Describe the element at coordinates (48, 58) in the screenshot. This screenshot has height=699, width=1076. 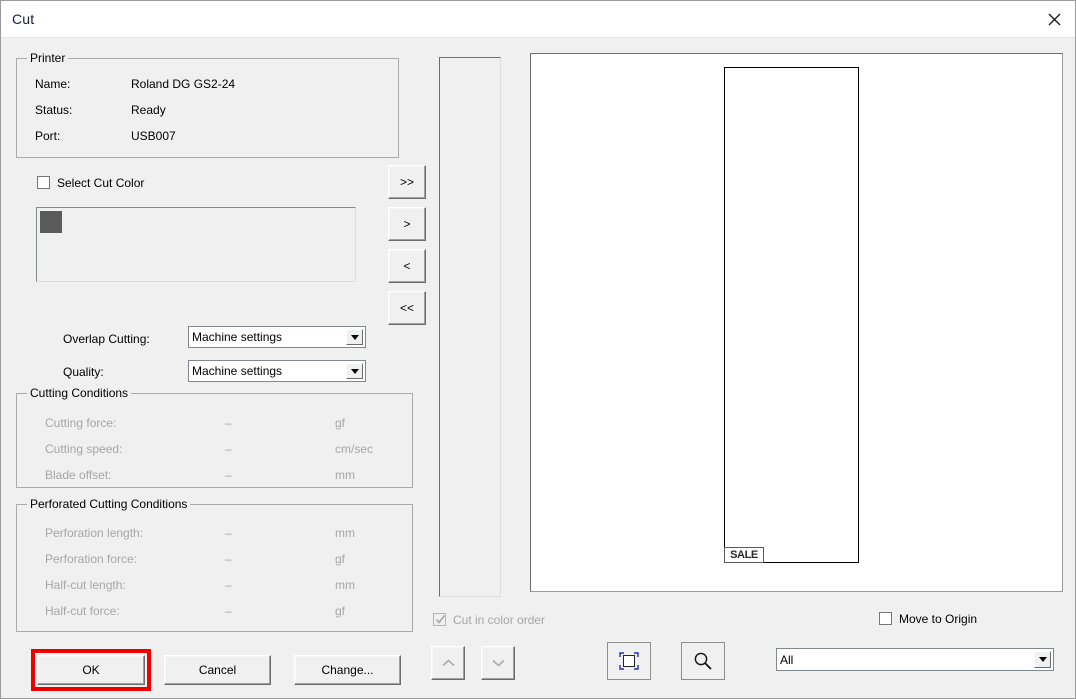
I see `printer-group-title: Printer` at that location.